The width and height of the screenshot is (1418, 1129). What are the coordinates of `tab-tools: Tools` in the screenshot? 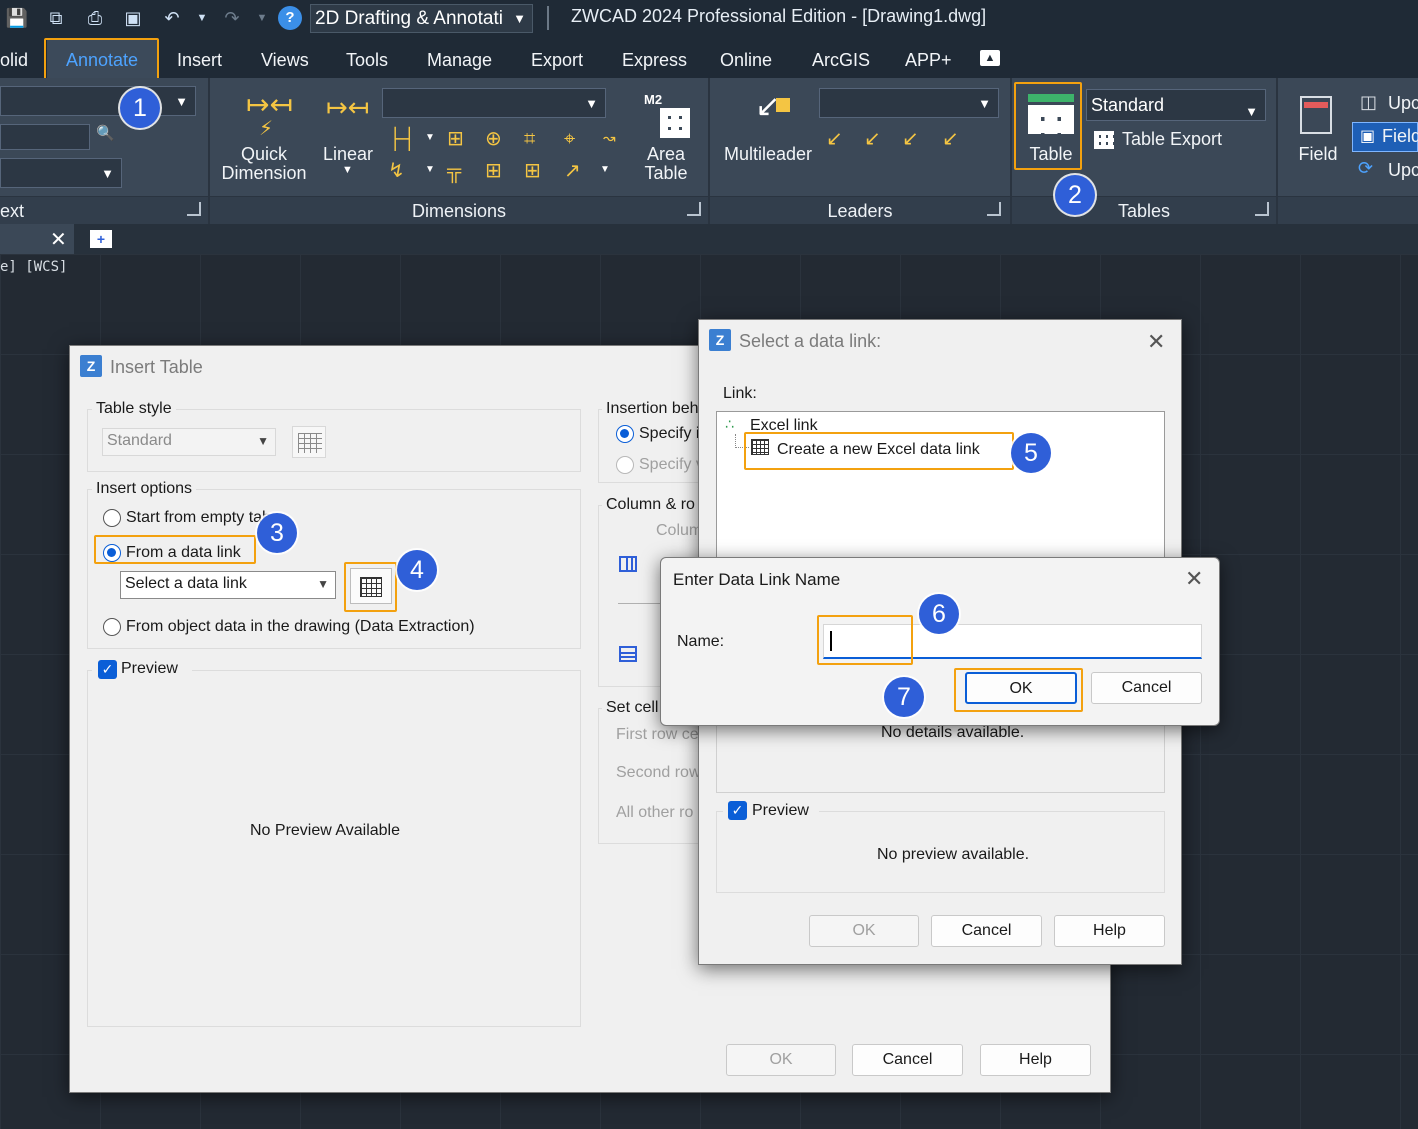 It's located at (367, 58).